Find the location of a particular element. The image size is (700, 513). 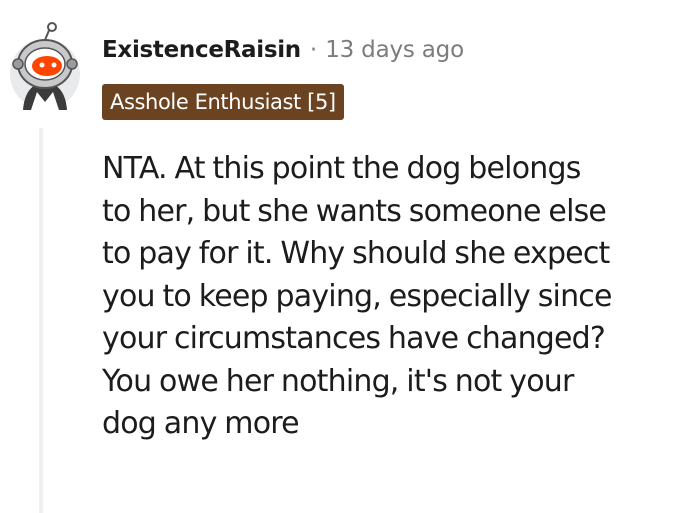

comment-body-line: to pay for it. Why should she expect is located at coordinates (356, 253).